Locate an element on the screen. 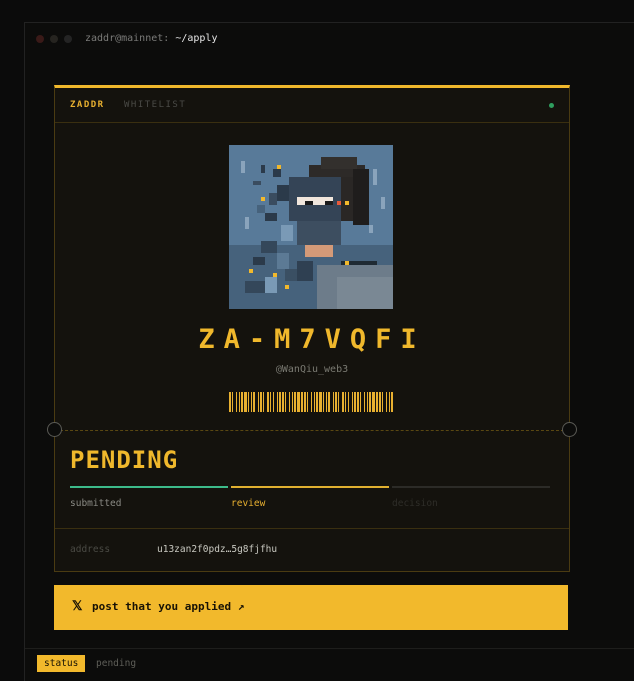  barcode is located at coordinates (311, 402).